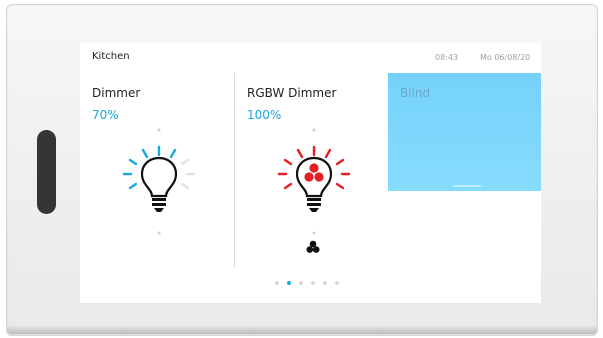 The image size is (603, 338). Describe the element at coordinates (116, 93) in the screenshot. I see `tile-dimmer-title: Dimmer` at that location.